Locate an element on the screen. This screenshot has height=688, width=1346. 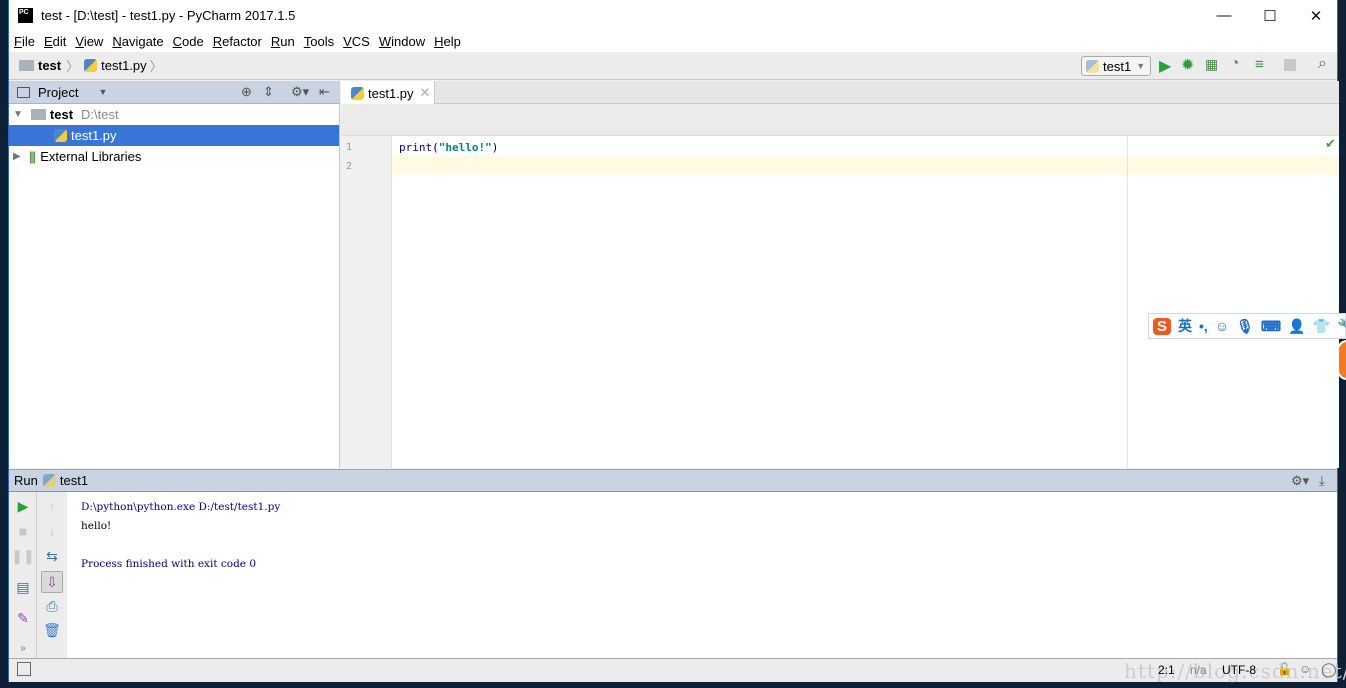
breadcrumb-file: test1.py is located at coordinates (124, 65).